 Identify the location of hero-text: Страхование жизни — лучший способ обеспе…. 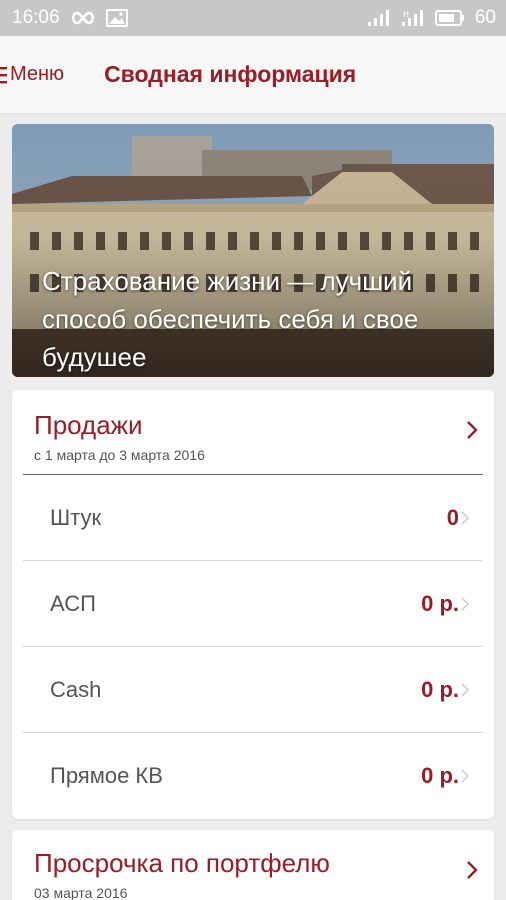
(230, 319).